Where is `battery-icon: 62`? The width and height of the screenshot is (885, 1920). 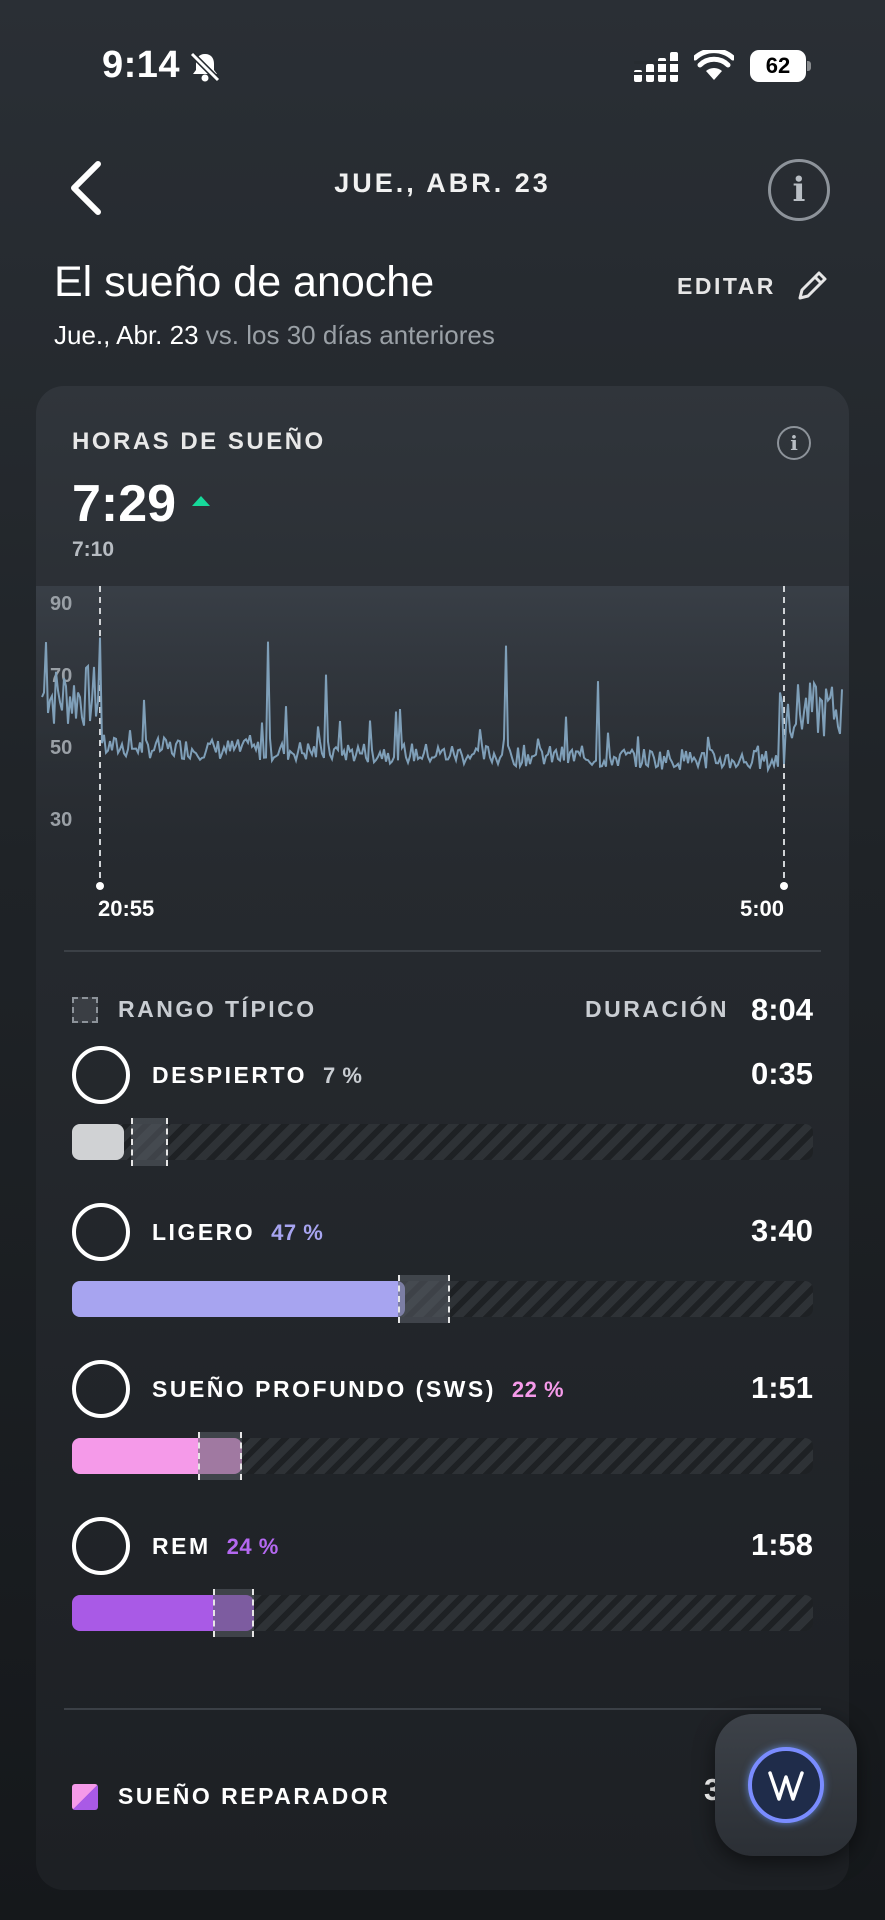
battery-icon: 62 is located at coordinates (781, 66).